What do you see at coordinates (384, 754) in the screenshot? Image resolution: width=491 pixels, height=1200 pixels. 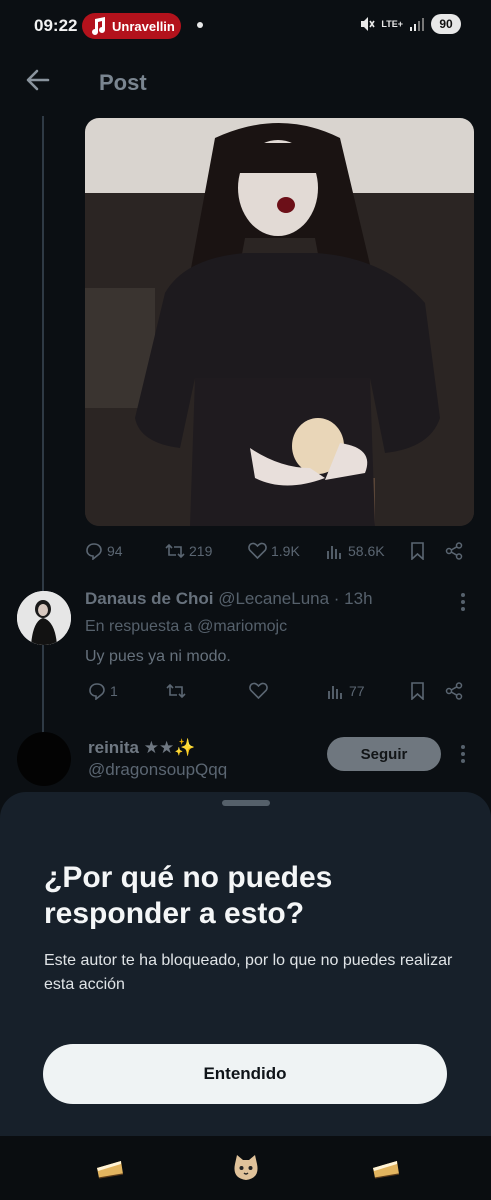 I see `follow-button: Seguir` at bounding box center [384, 754].